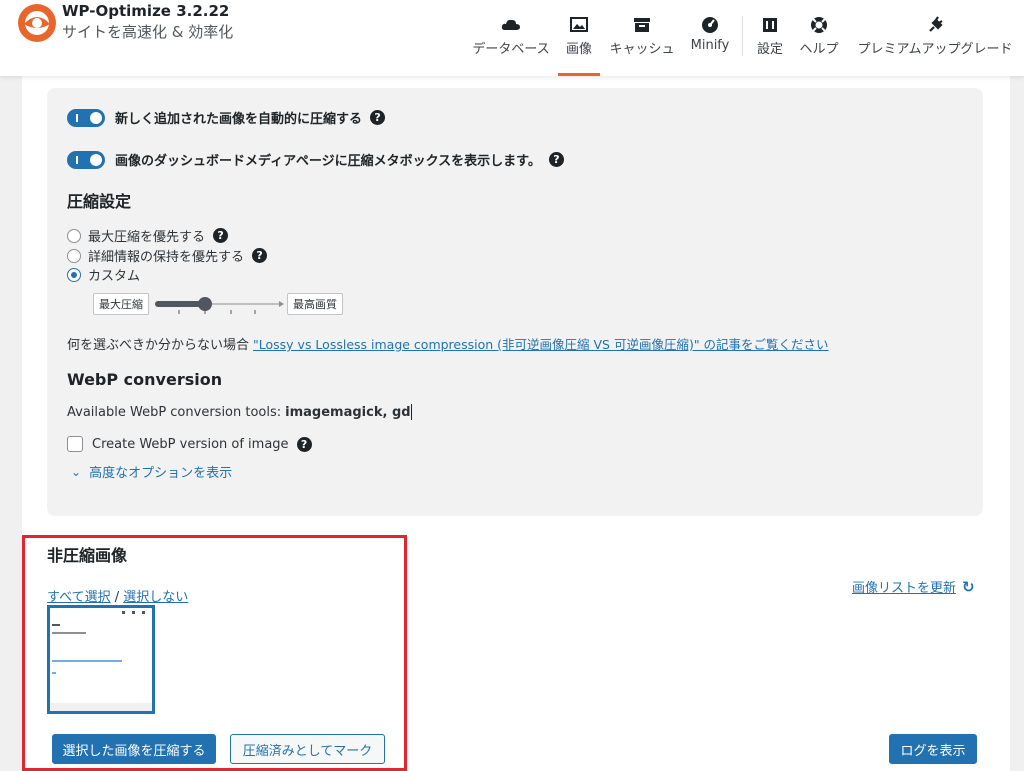 Image resolution: width=1024 pixels, height=771 pixels. I want to click on select-none-link: 選択しない, so click(155, 597).